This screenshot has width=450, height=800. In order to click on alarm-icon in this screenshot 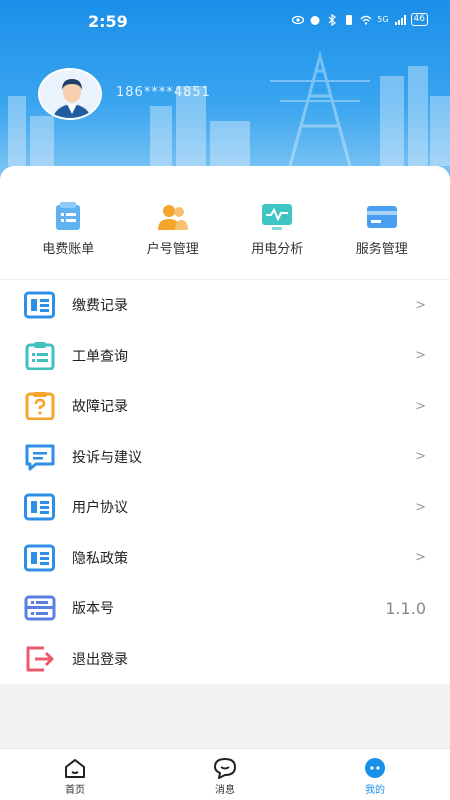, I will do `click(315, 20)`.